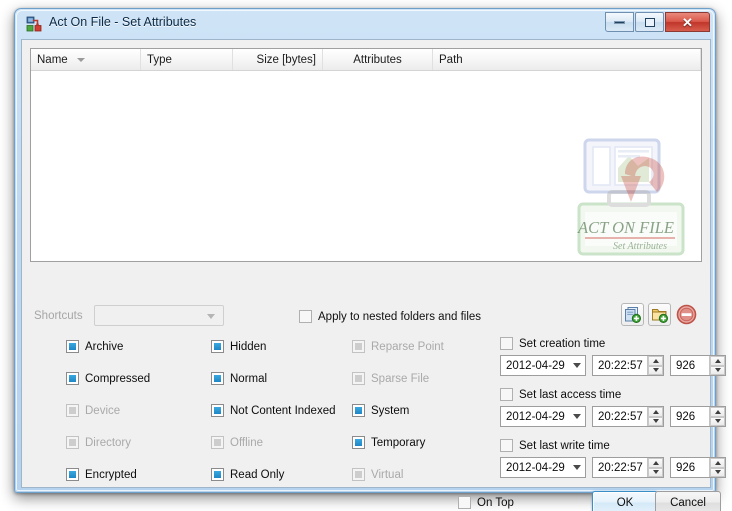  Describe the element at coordinates (698, 365) in the screenshot. I see `creation-ms-spinner: 926` at that location.